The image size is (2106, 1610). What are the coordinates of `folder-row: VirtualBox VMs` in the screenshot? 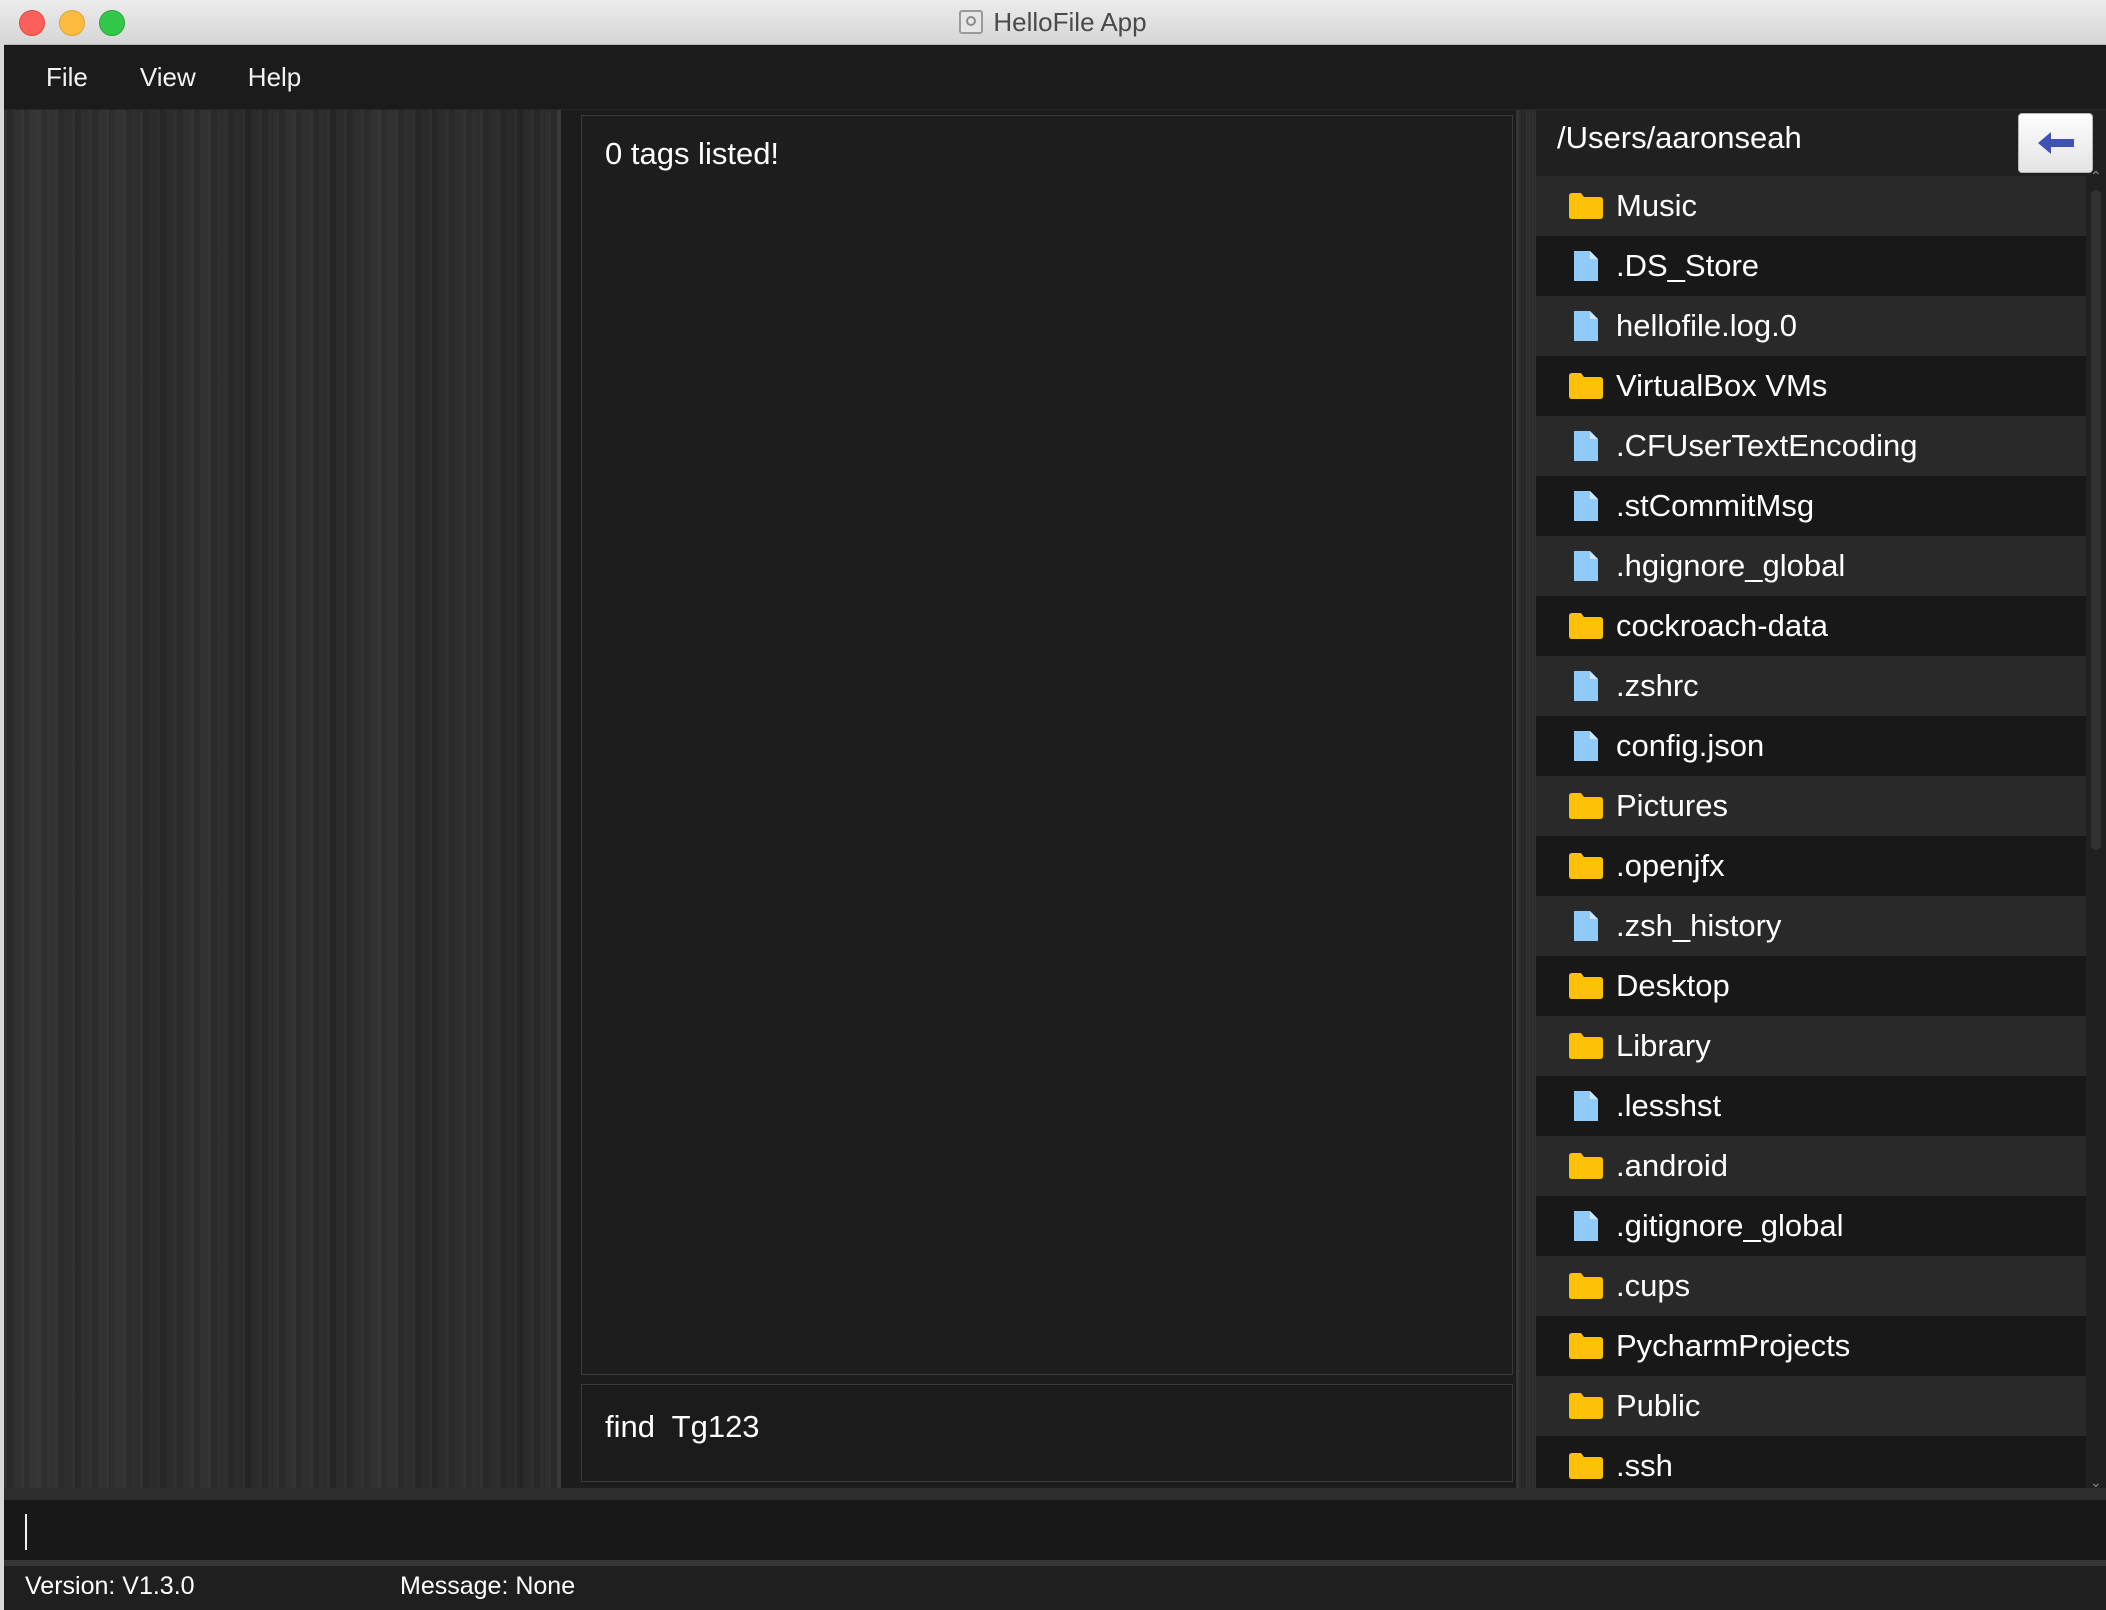 It's located at (1811, 386).